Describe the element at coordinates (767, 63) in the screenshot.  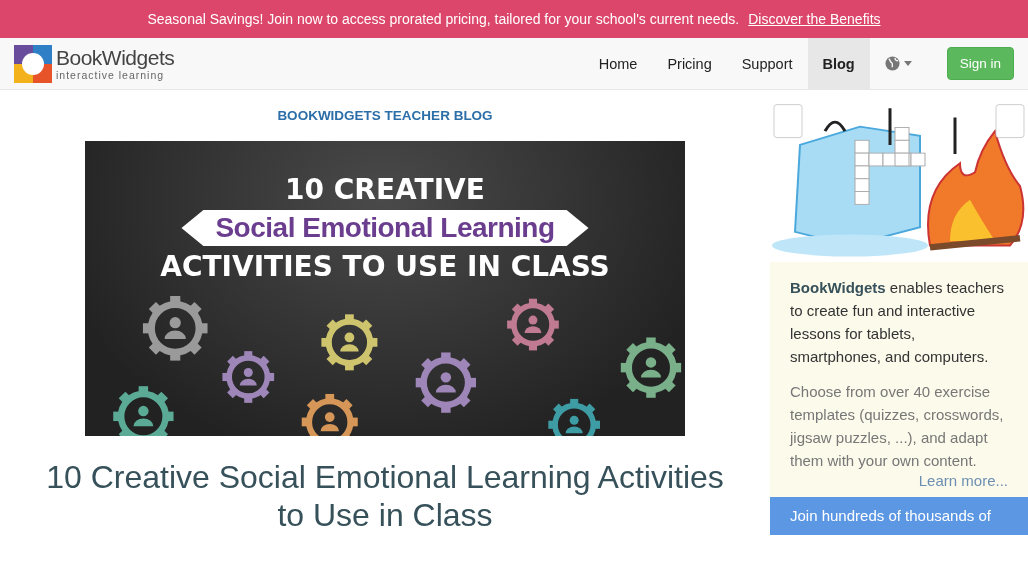
I see `nav-link: Support` at that location.